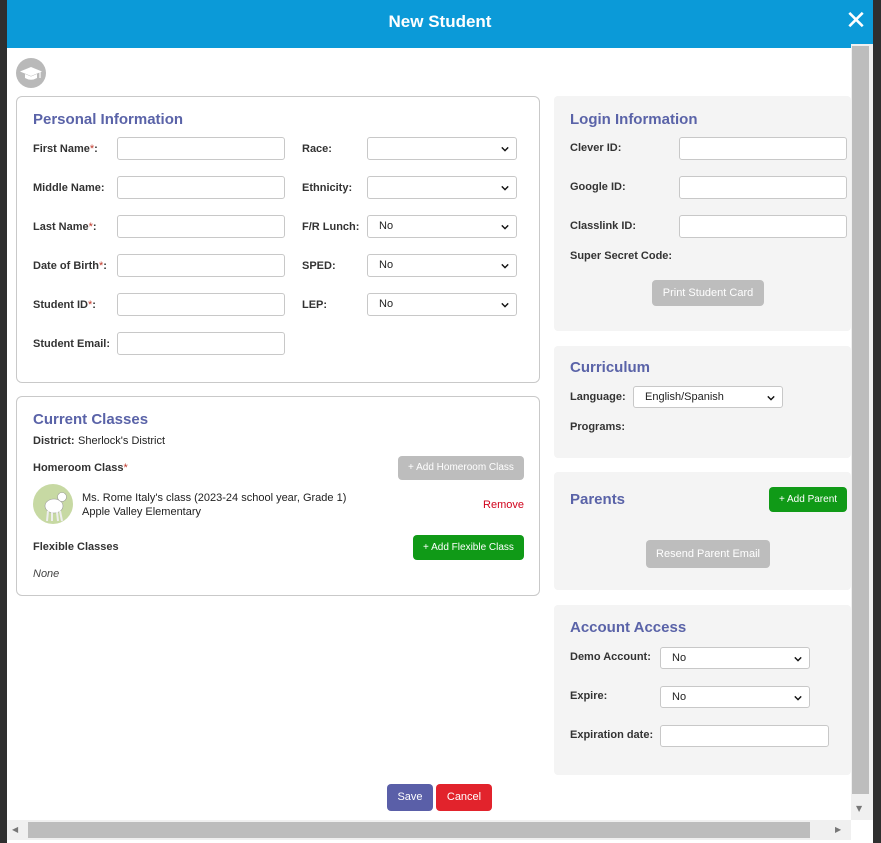  What do you see at coordinates (201, 304) in the screenshot?
I see `student-id-field` at bounding box center [201, 304].